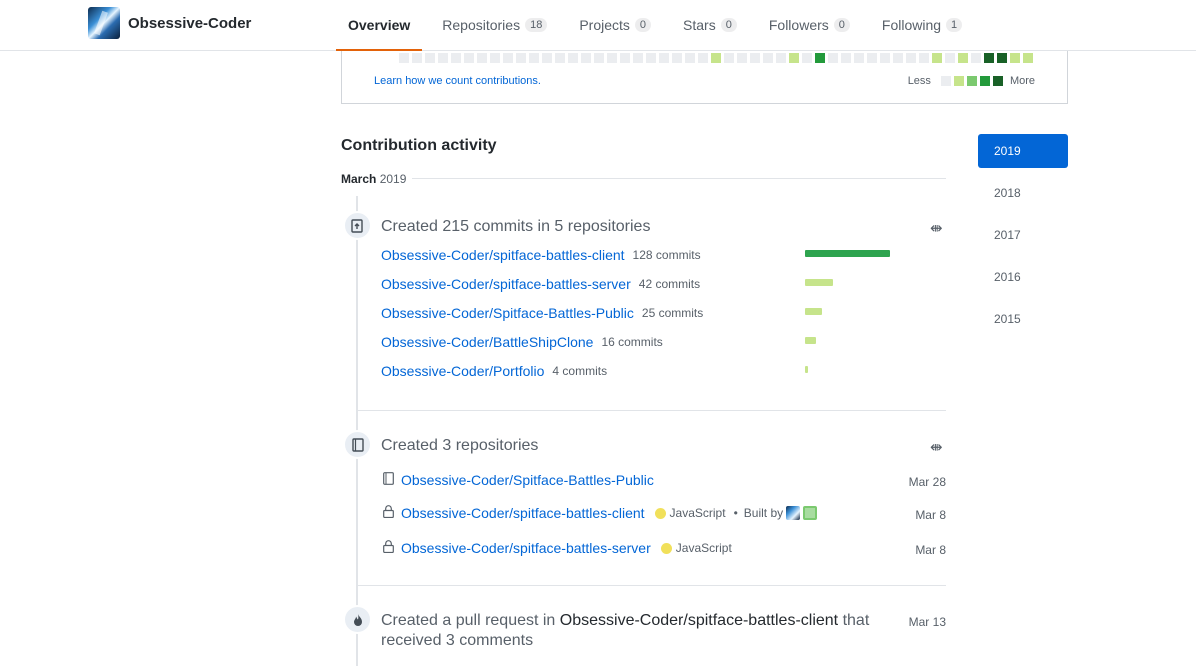  I want to click on legend-less: Less, so click(919, 81).